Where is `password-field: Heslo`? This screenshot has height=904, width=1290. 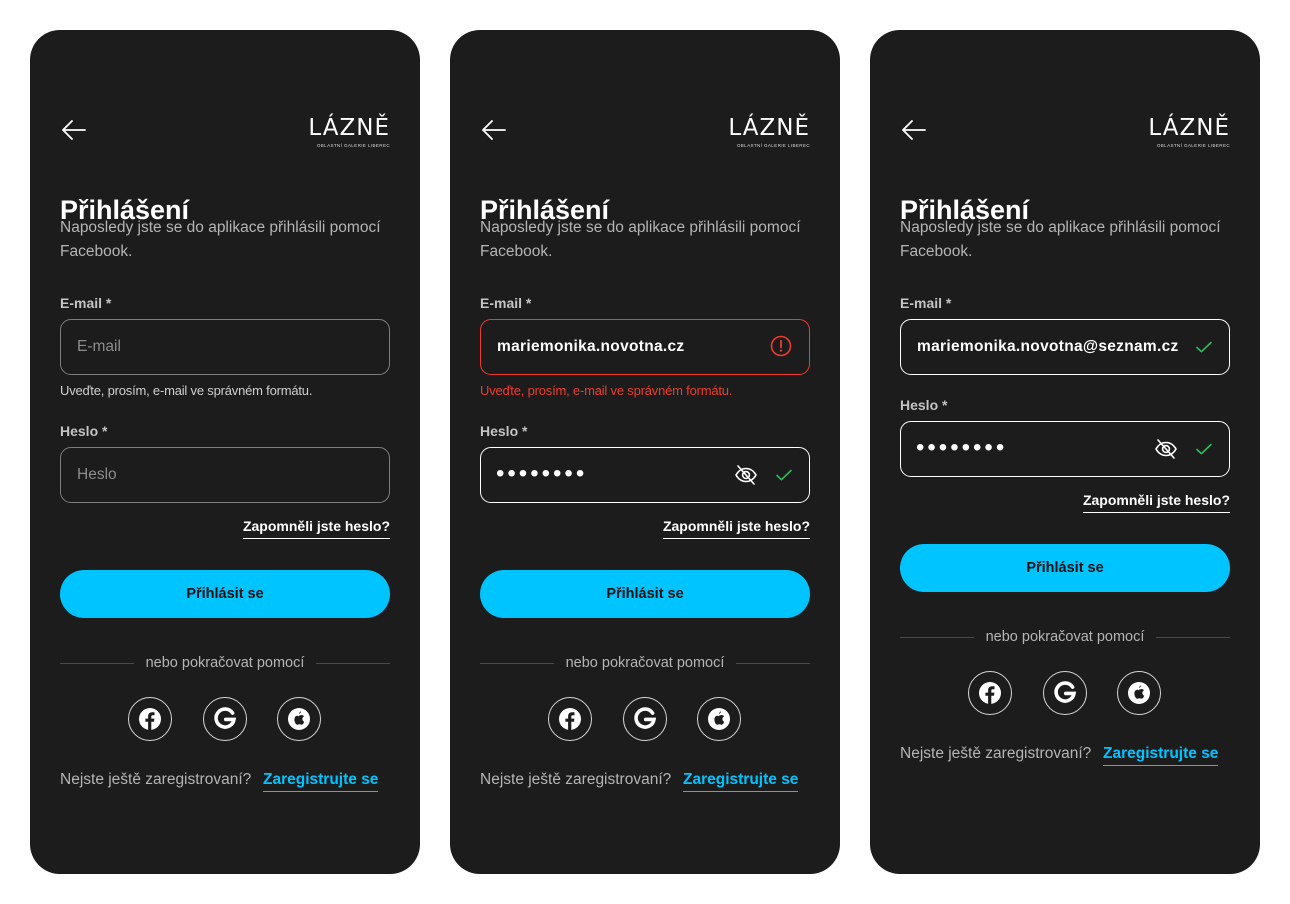 password-field: Heslo is located at coordinates (225, 475).